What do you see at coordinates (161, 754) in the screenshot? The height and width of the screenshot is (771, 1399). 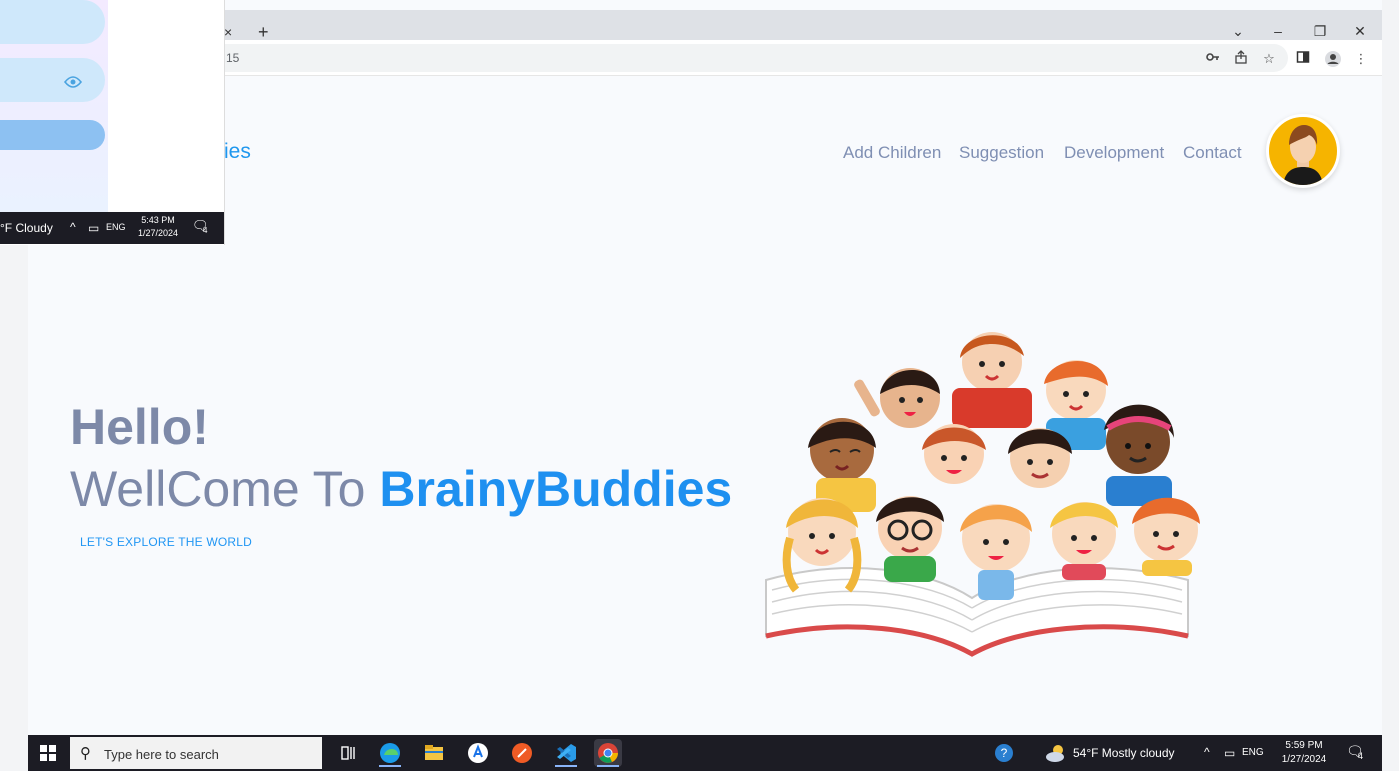 I see `taskbar-search-placeholder: Type here to search` at bounding box center [161, 754].